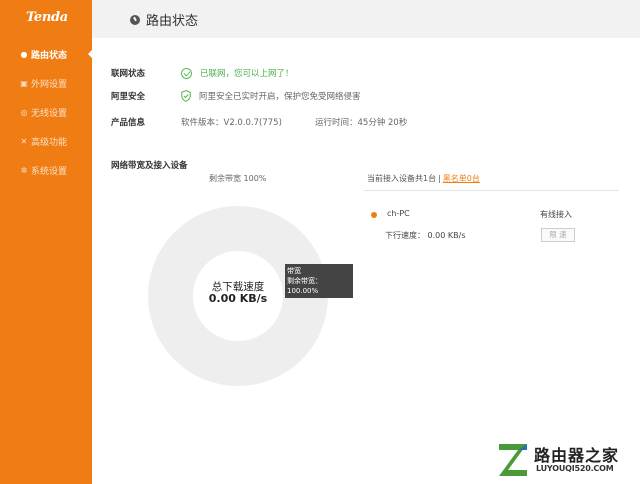 The width and height of the screenshot is (640, 484). What do you see at coordinates (49, 85) in the screenshot?
I see `sidebar-item-label: 外网设置` at bounding box center [49, 85].